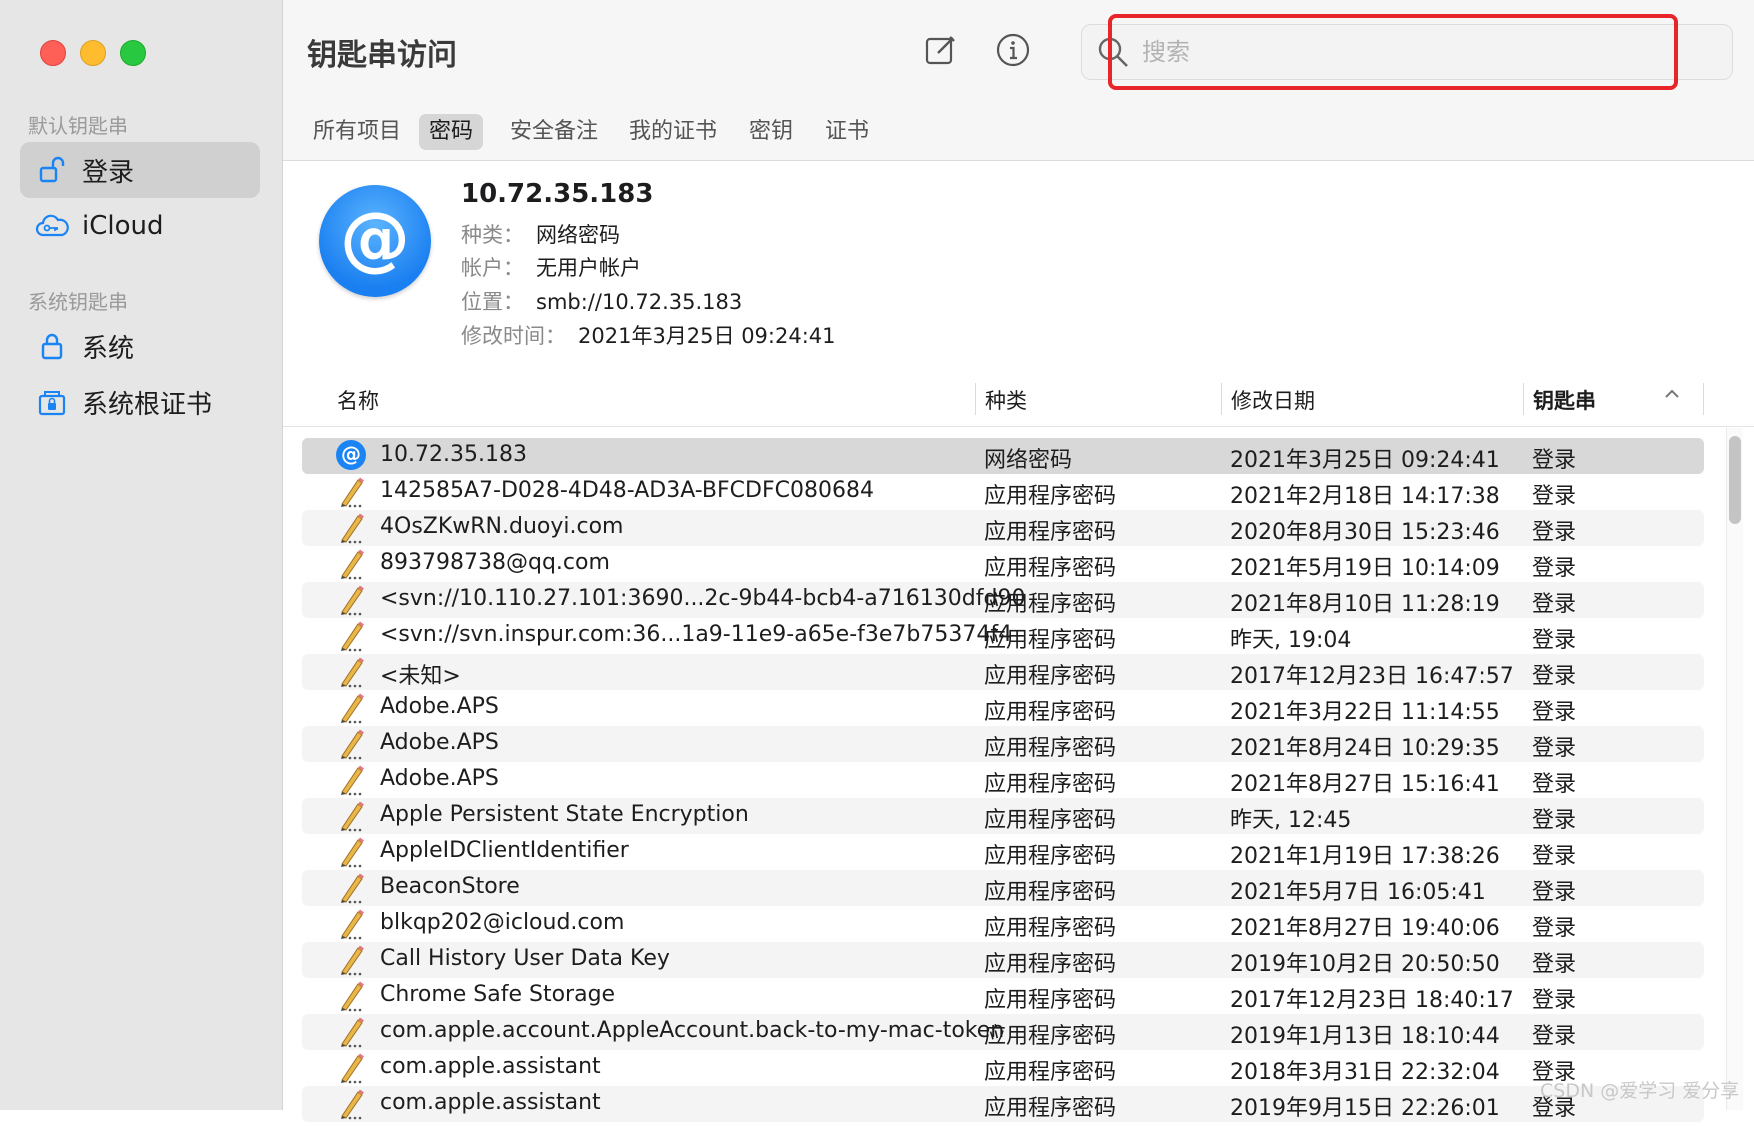 This screenshot has height=1126, width=1754. What do you see at coordinates (498, 994) in the screenshot?
I see `row-name: Chrome Safe Storage` at bounding box center [498, 994].